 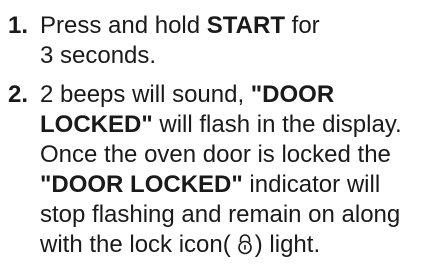 I want to click on step-text-line: Press and hold START for, so click(x=180, y=26).